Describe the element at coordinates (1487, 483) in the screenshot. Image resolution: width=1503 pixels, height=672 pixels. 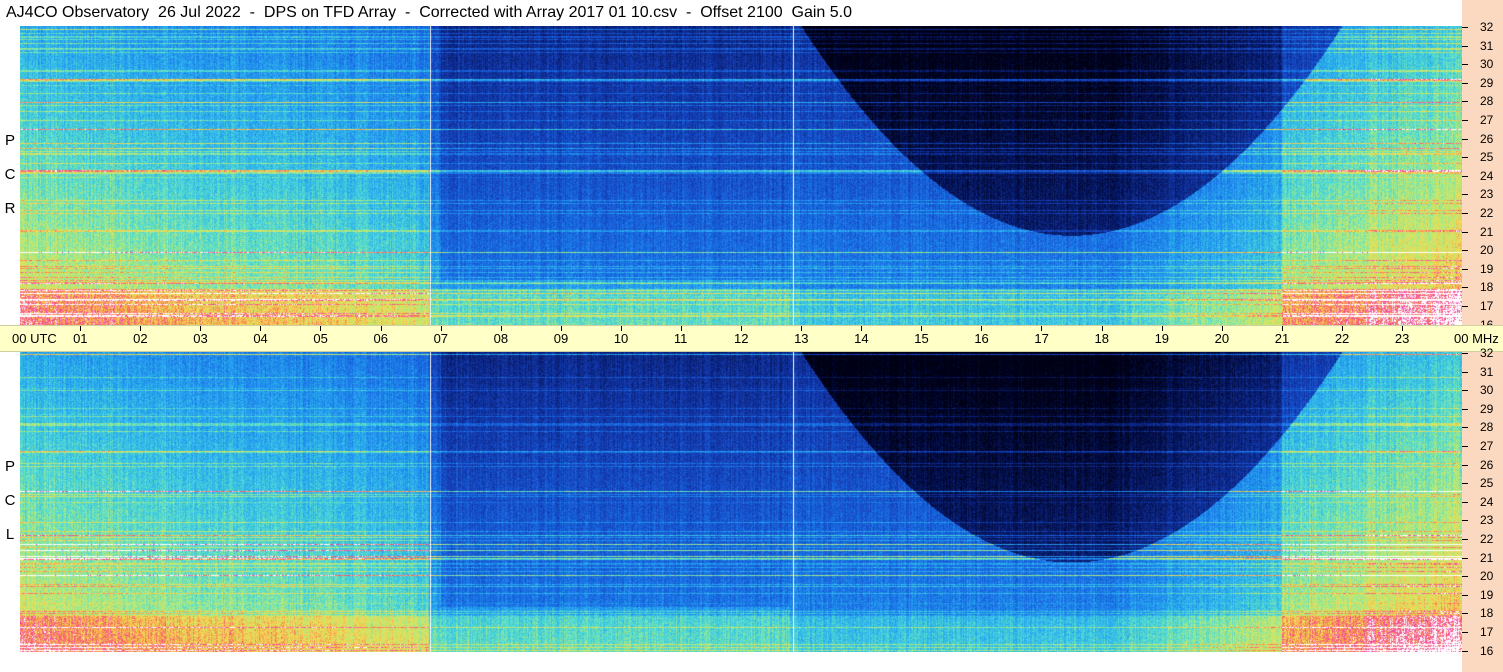
I see `lcp-mhz-label: 25` at that location.